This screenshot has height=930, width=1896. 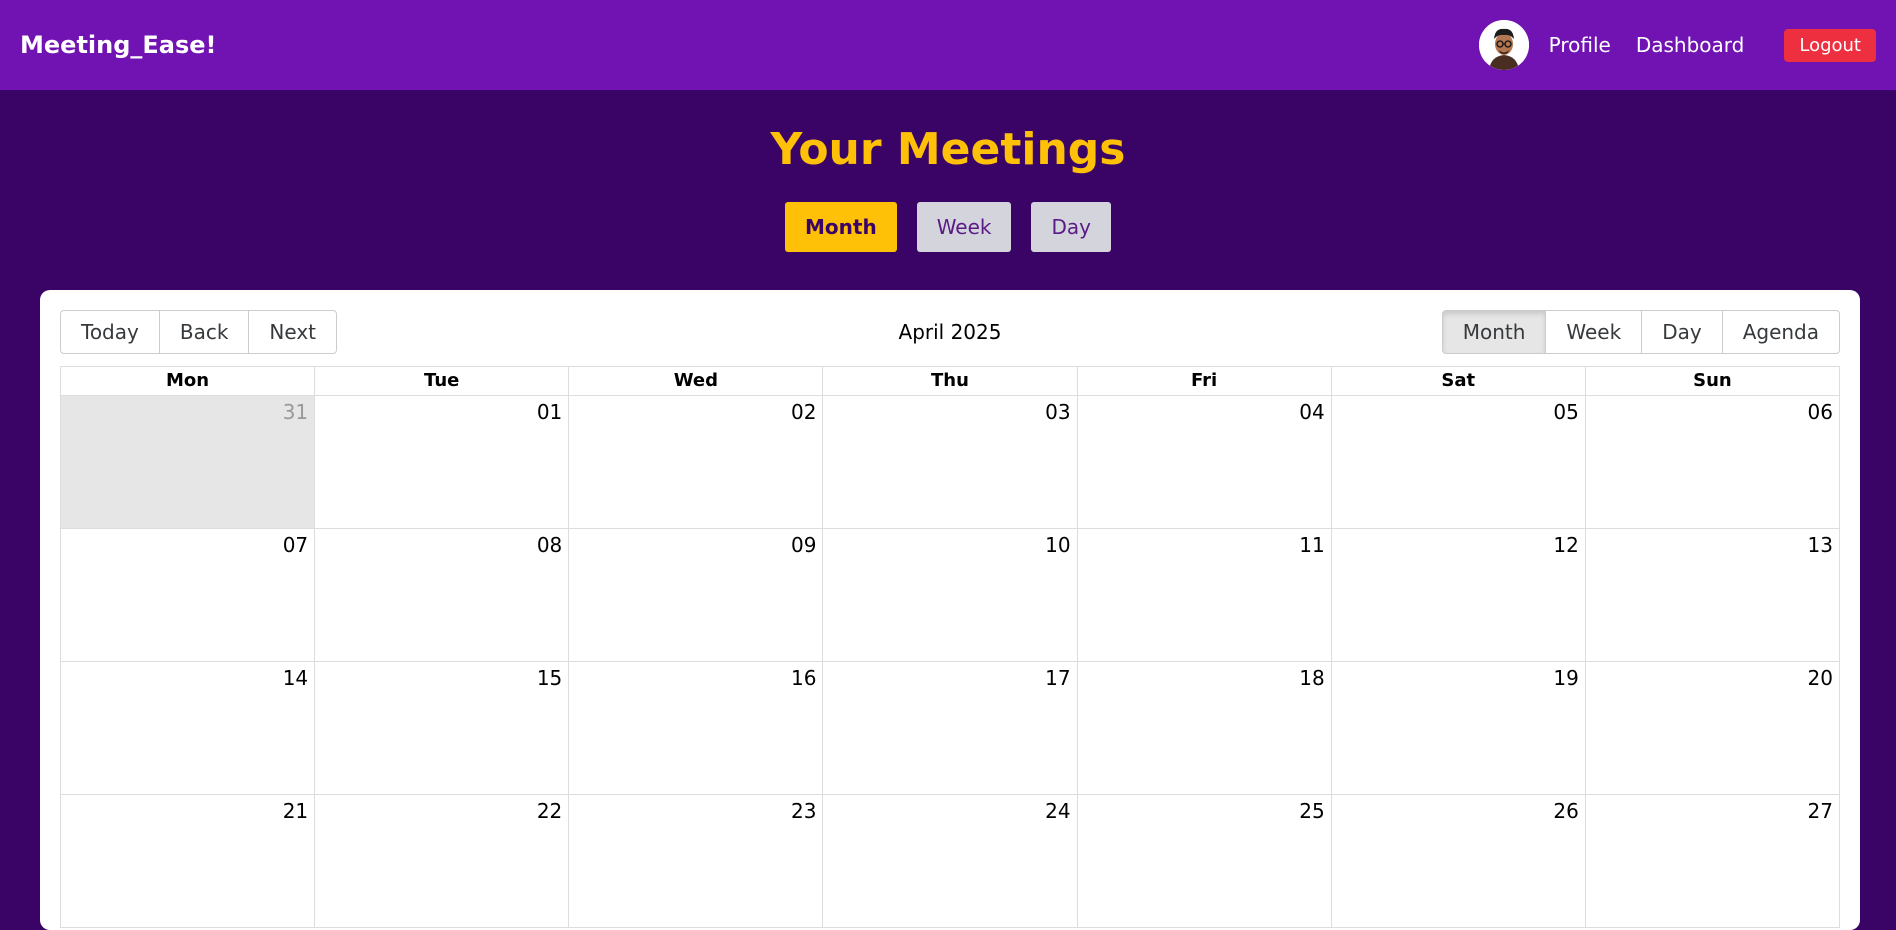 I want to click on page-title: Your Meetings, so click(x=948, y=149).